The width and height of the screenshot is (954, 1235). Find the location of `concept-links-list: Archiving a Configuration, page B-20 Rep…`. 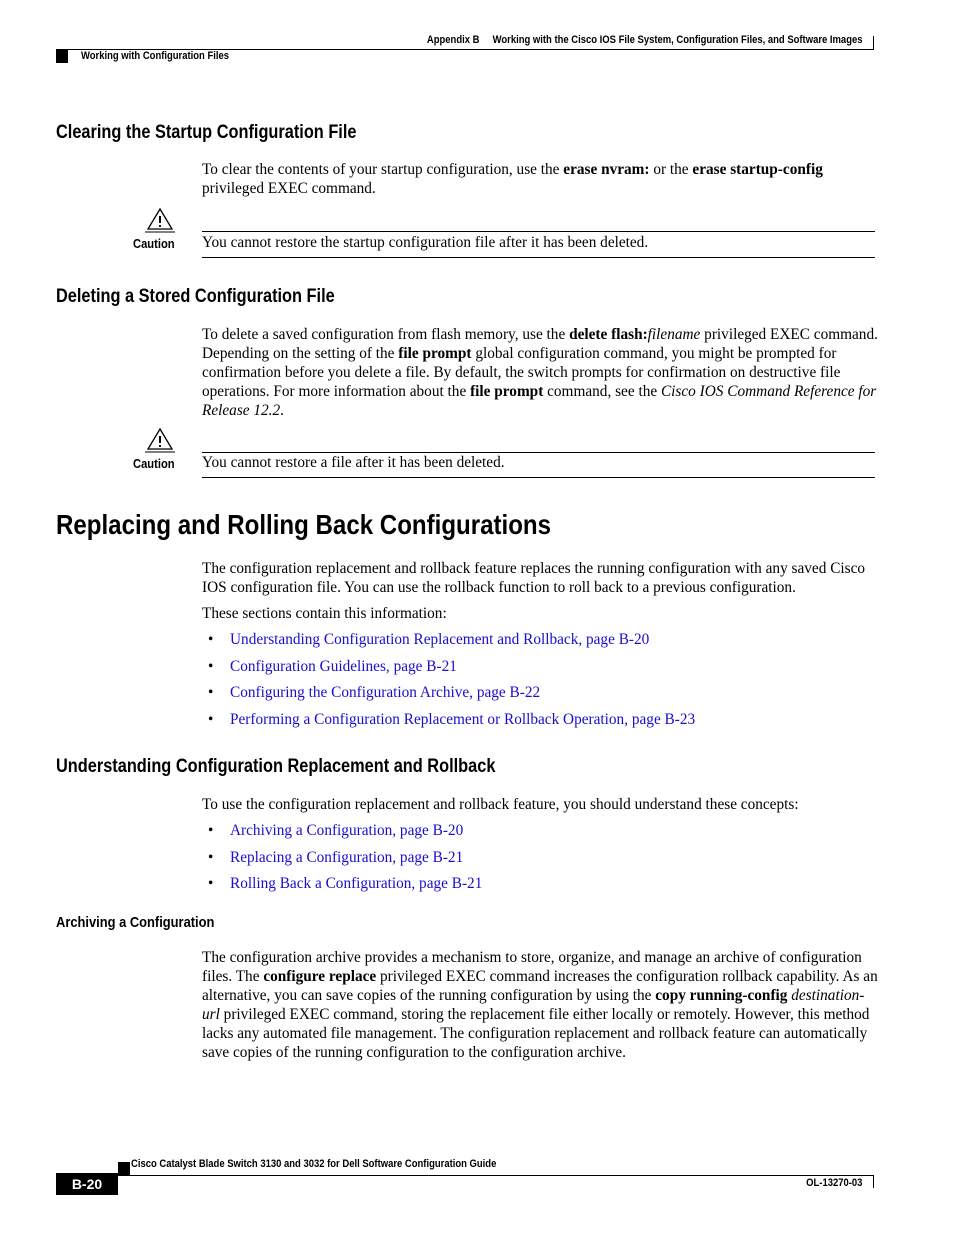

concept-links-list: Archiving a Configuration, page B-20 Rep… is located at coordinates (342, 861).